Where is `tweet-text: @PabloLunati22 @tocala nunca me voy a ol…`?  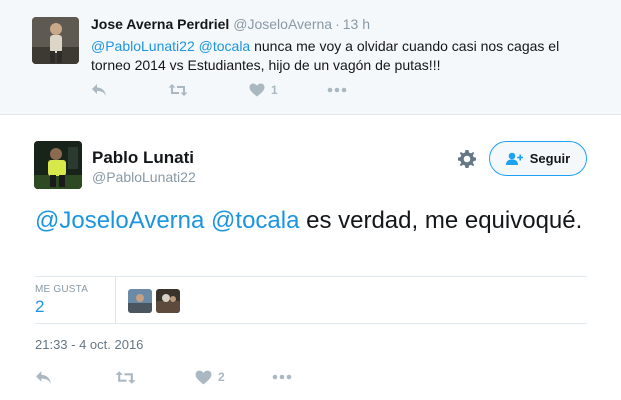
tweet-text: @PabloLunati22 @tocala nunca me voy a ol… is located at coordinates (341, 56).